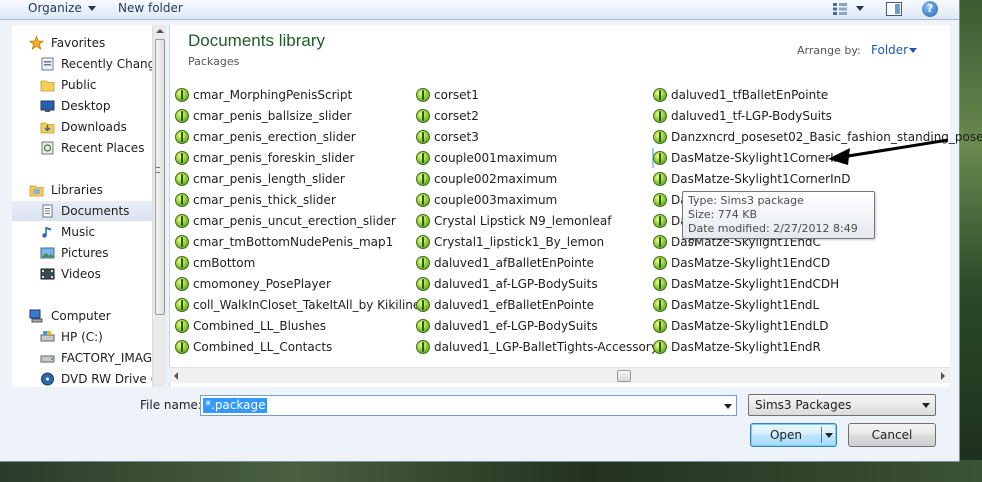  What do you see at coordinates (82, 85) in the screenshot?
I see `nav-public: Public` at bounding box center [82, 85].